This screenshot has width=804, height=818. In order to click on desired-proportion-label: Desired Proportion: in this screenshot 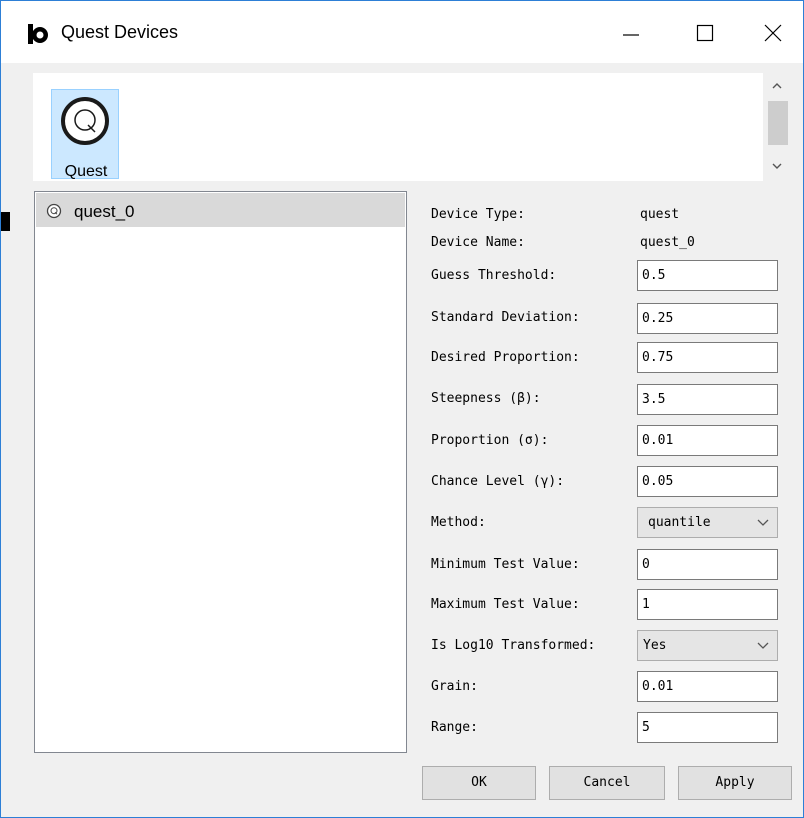, I will do `click(505, 357)`.